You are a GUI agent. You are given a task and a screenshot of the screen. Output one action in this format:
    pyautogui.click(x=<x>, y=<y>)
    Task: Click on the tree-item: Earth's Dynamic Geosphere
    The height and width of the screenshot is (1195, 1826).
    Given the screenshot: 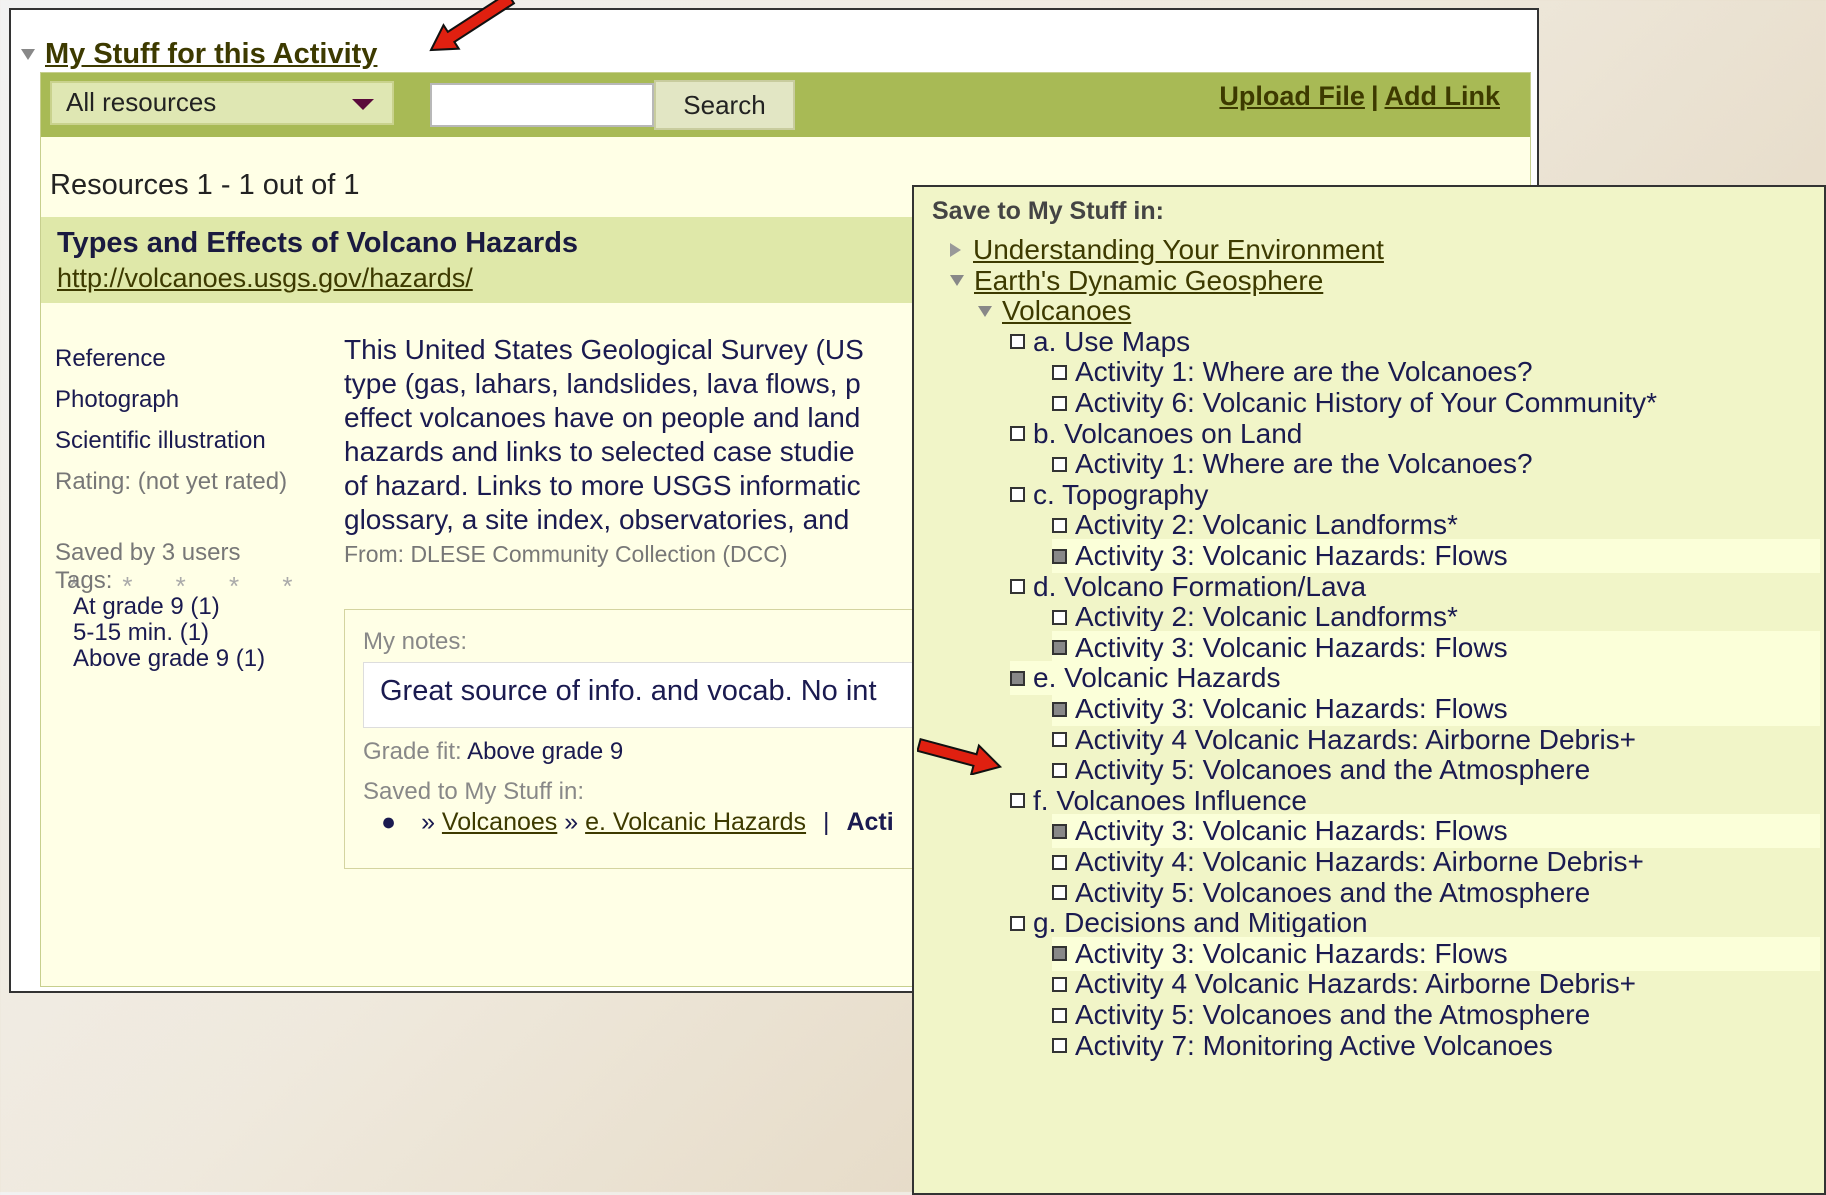 What is the action you would take?
    pyautogui.click(x=1136, y=281)
    